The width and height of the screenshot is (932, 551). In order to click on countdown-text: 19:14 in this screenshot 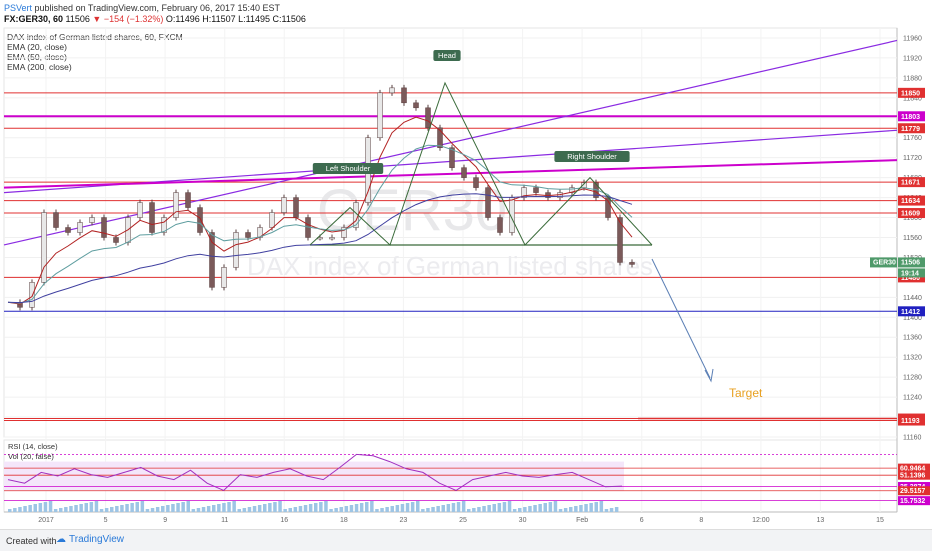, I will do `click(910, 273)`.